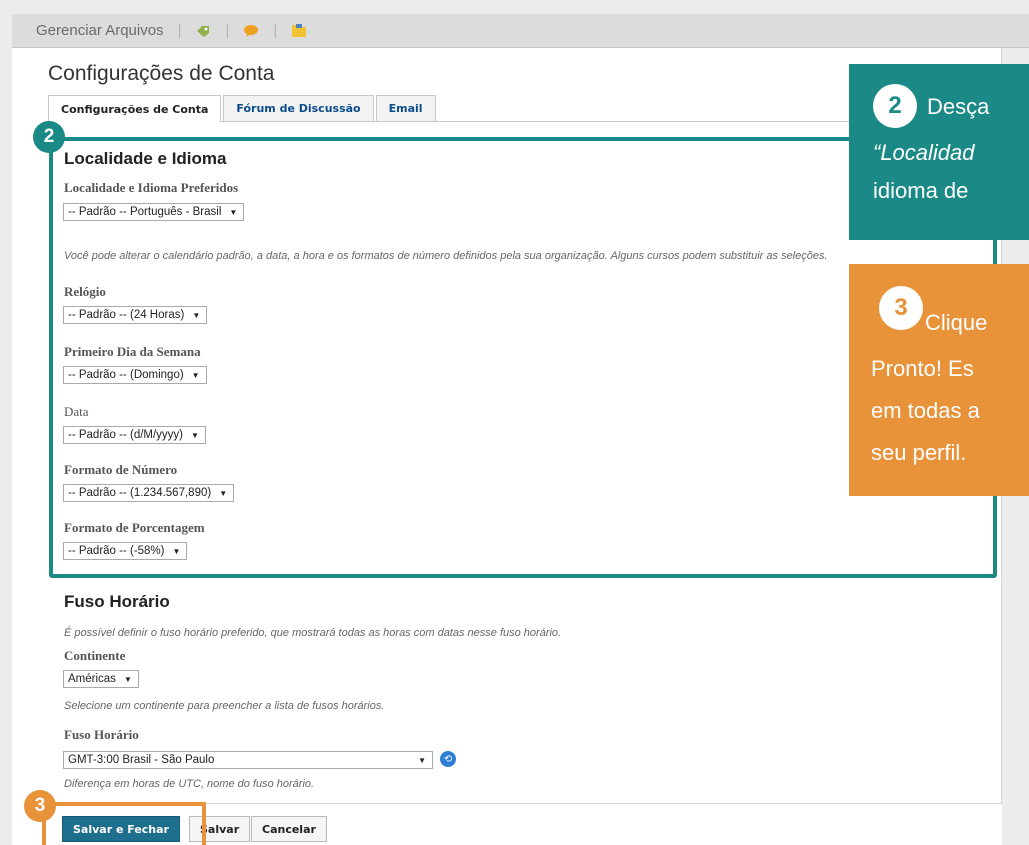  I want to click on step-2-badge: 2, so click(49, 137).